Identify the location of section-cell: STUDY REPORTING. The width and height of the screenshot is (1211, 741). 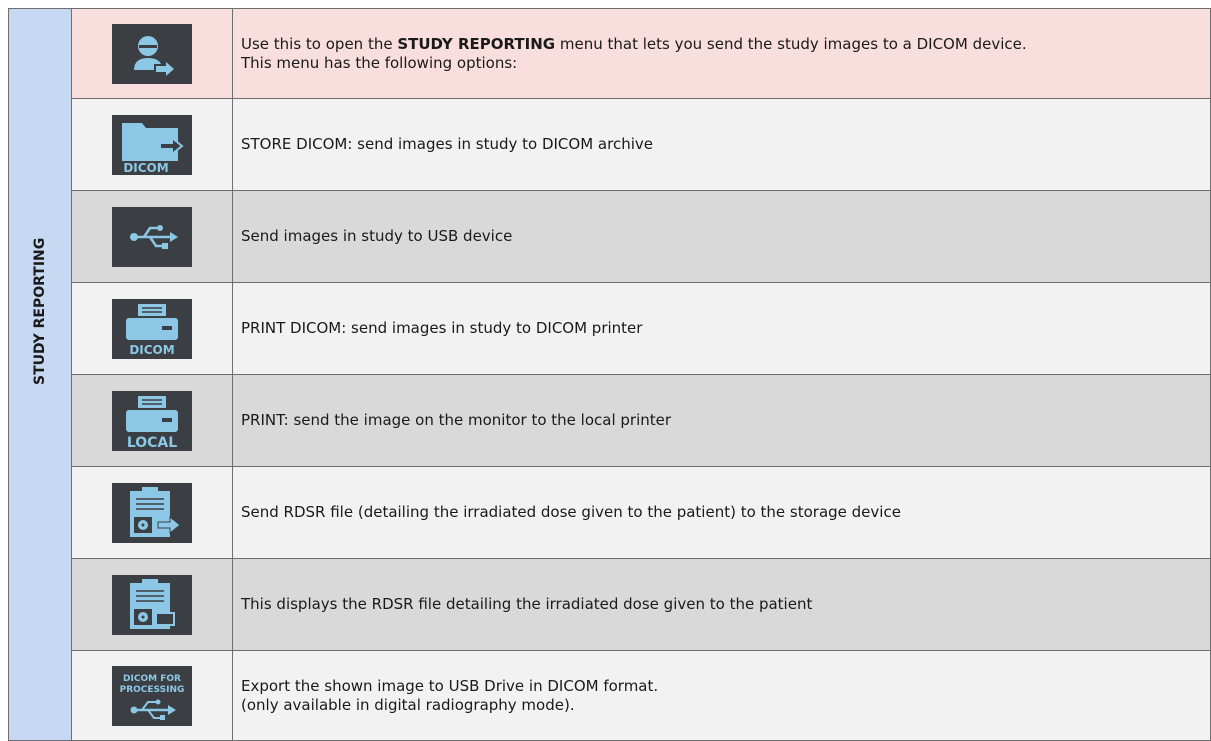
(40, 374).